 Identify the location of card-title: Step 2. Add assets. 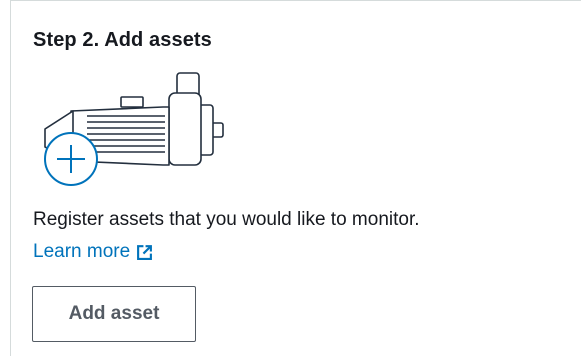
(122, 40).